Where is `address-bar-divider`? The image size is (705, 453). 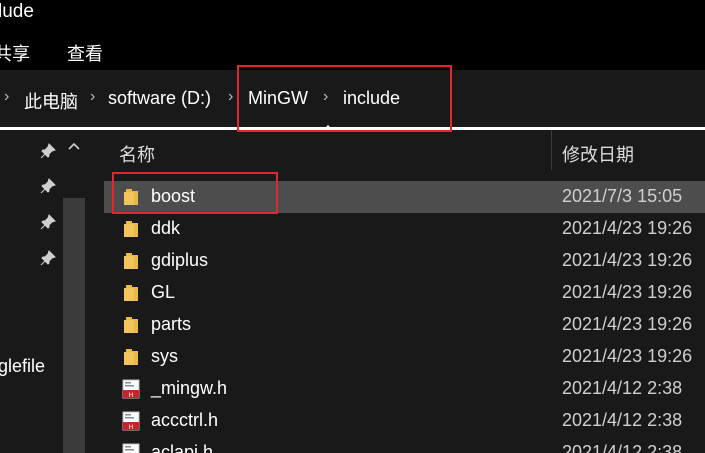 address-bar-divider is located at coordinates (352, 128).